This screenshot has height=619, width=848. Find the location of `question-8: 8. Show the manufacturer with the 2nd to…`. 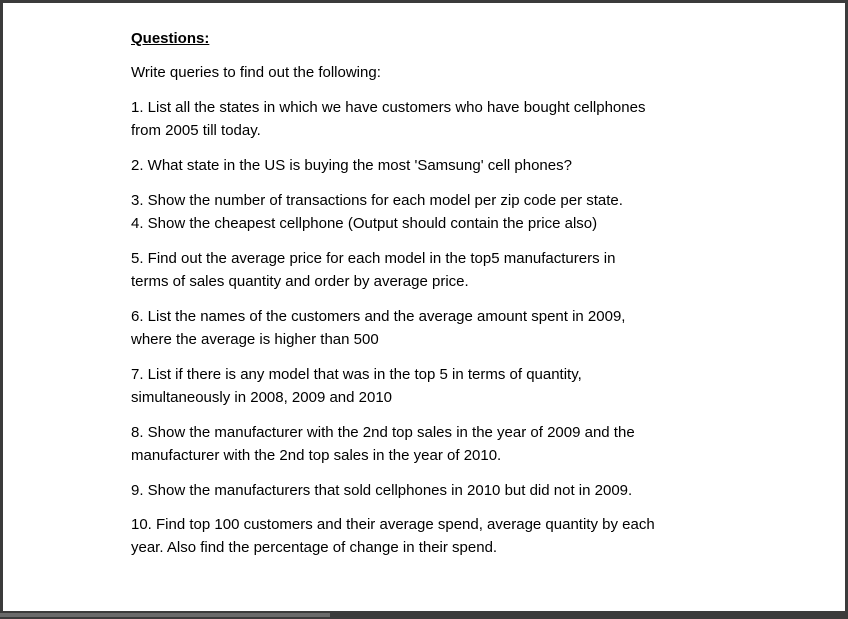

question-8: 8. Show the manufacturer with the 2nd to… is located at coordinates (426, 444).